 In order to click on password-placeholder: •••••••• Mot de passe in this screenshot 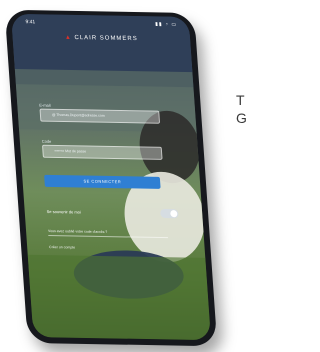, I will do `click(70, 151)`.